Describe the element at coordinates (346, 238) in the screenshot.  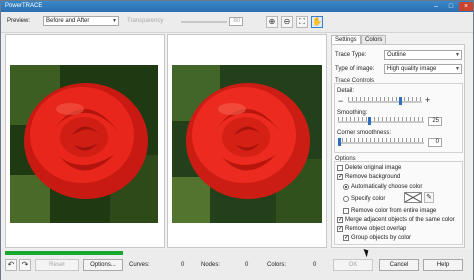
I see `group-by-color-checkbox: ✓` at that location.